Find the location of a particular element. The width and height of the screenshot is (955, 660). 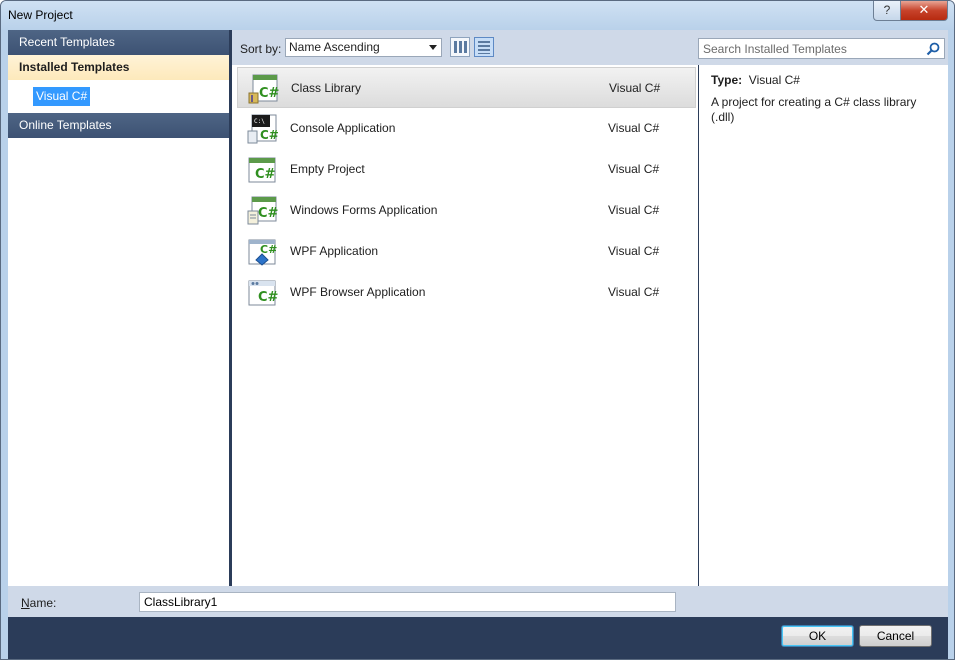

template-type: Type: Visual C# is located at coordinates (755, 80).